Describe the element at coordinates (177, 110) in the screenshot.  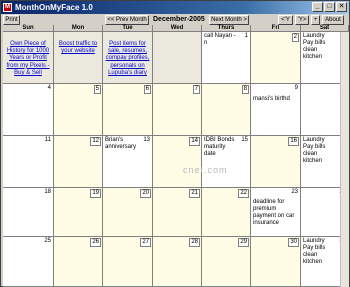
I see `day-cell: 7` at that location.